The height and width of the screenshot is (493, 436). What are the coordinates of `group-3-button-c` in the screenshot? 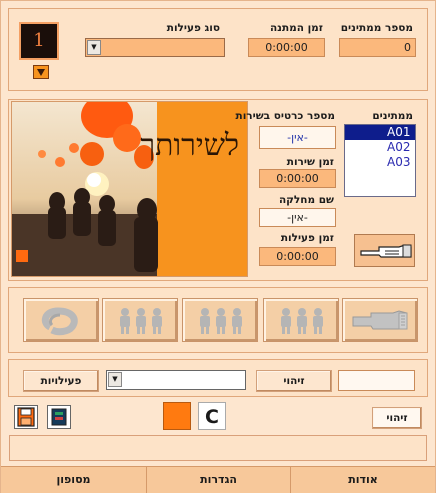 It's located at (301, 320).